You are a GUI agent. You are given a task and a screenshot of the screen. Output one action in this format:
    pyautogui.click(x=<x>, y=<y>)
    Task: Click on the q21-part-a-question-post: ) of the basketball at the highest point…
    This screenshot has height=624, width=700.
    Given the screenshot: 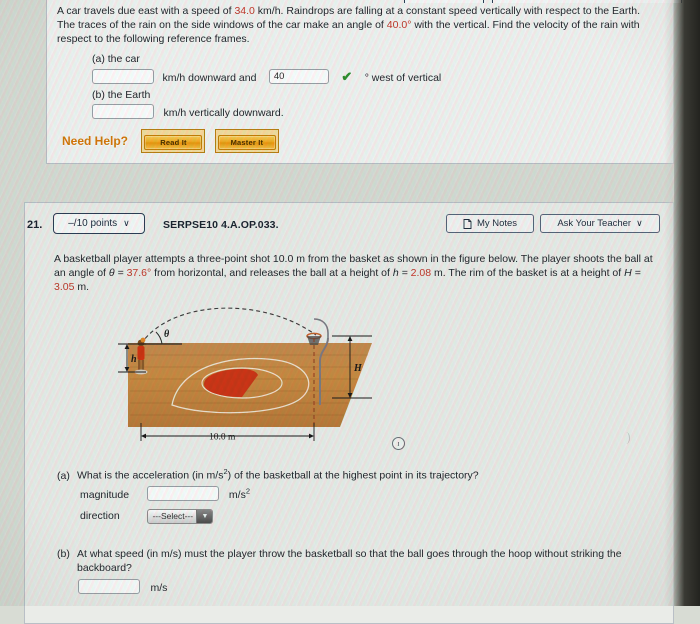 What is the action you would take?
    pyautogui.click(x=353, y=475)
    